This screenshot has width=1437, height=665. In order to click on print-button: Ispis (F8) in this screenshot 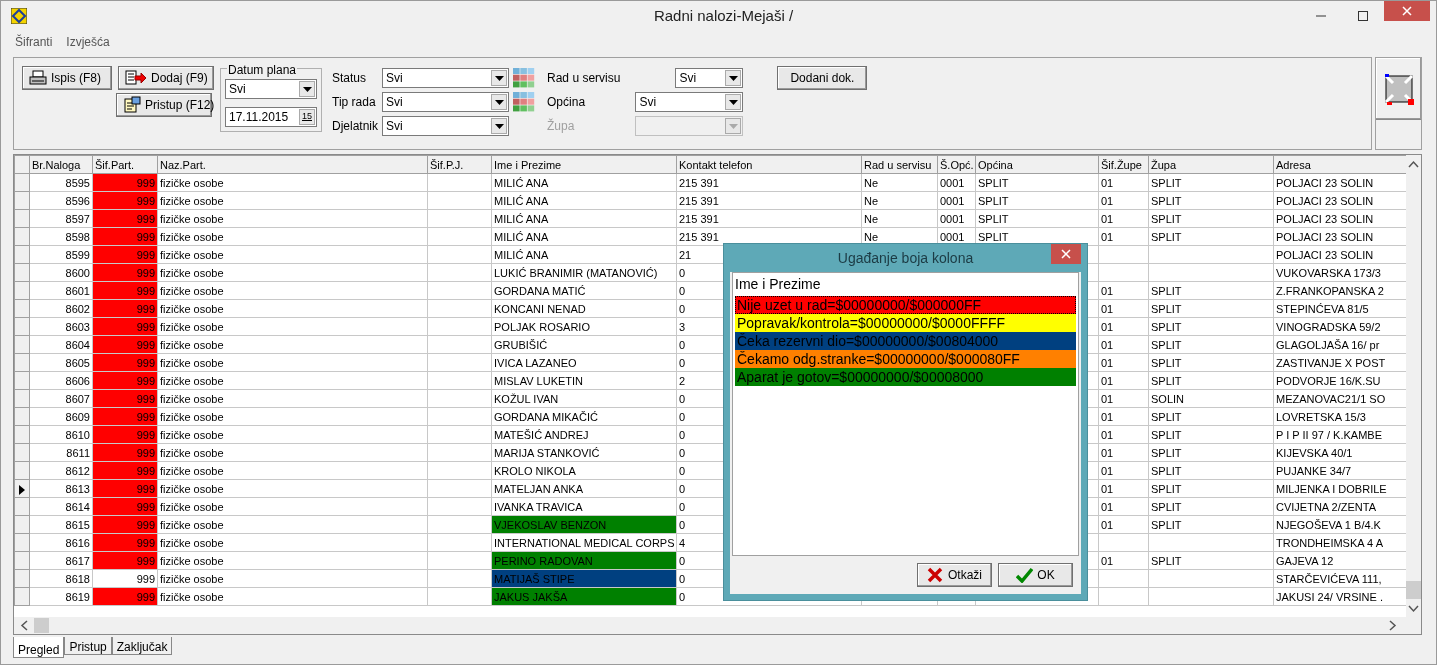, I will do `click(67, 78)`.